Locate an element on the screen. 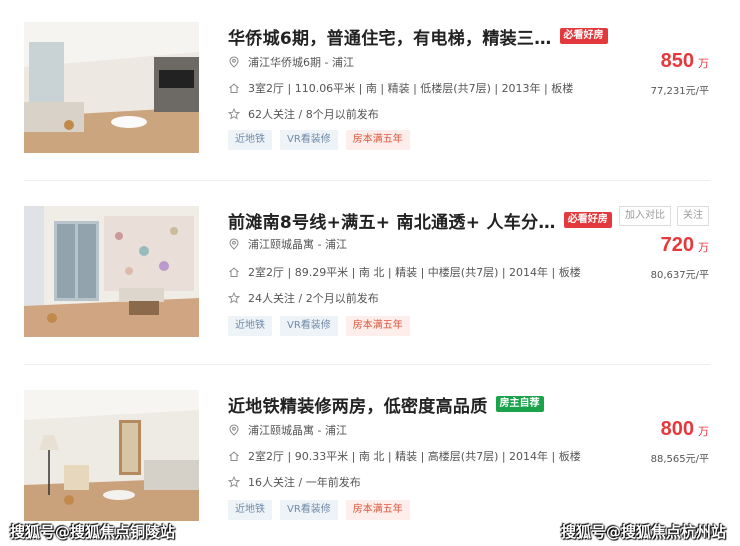  price-value: 850 is located at coordinates (677, 61).